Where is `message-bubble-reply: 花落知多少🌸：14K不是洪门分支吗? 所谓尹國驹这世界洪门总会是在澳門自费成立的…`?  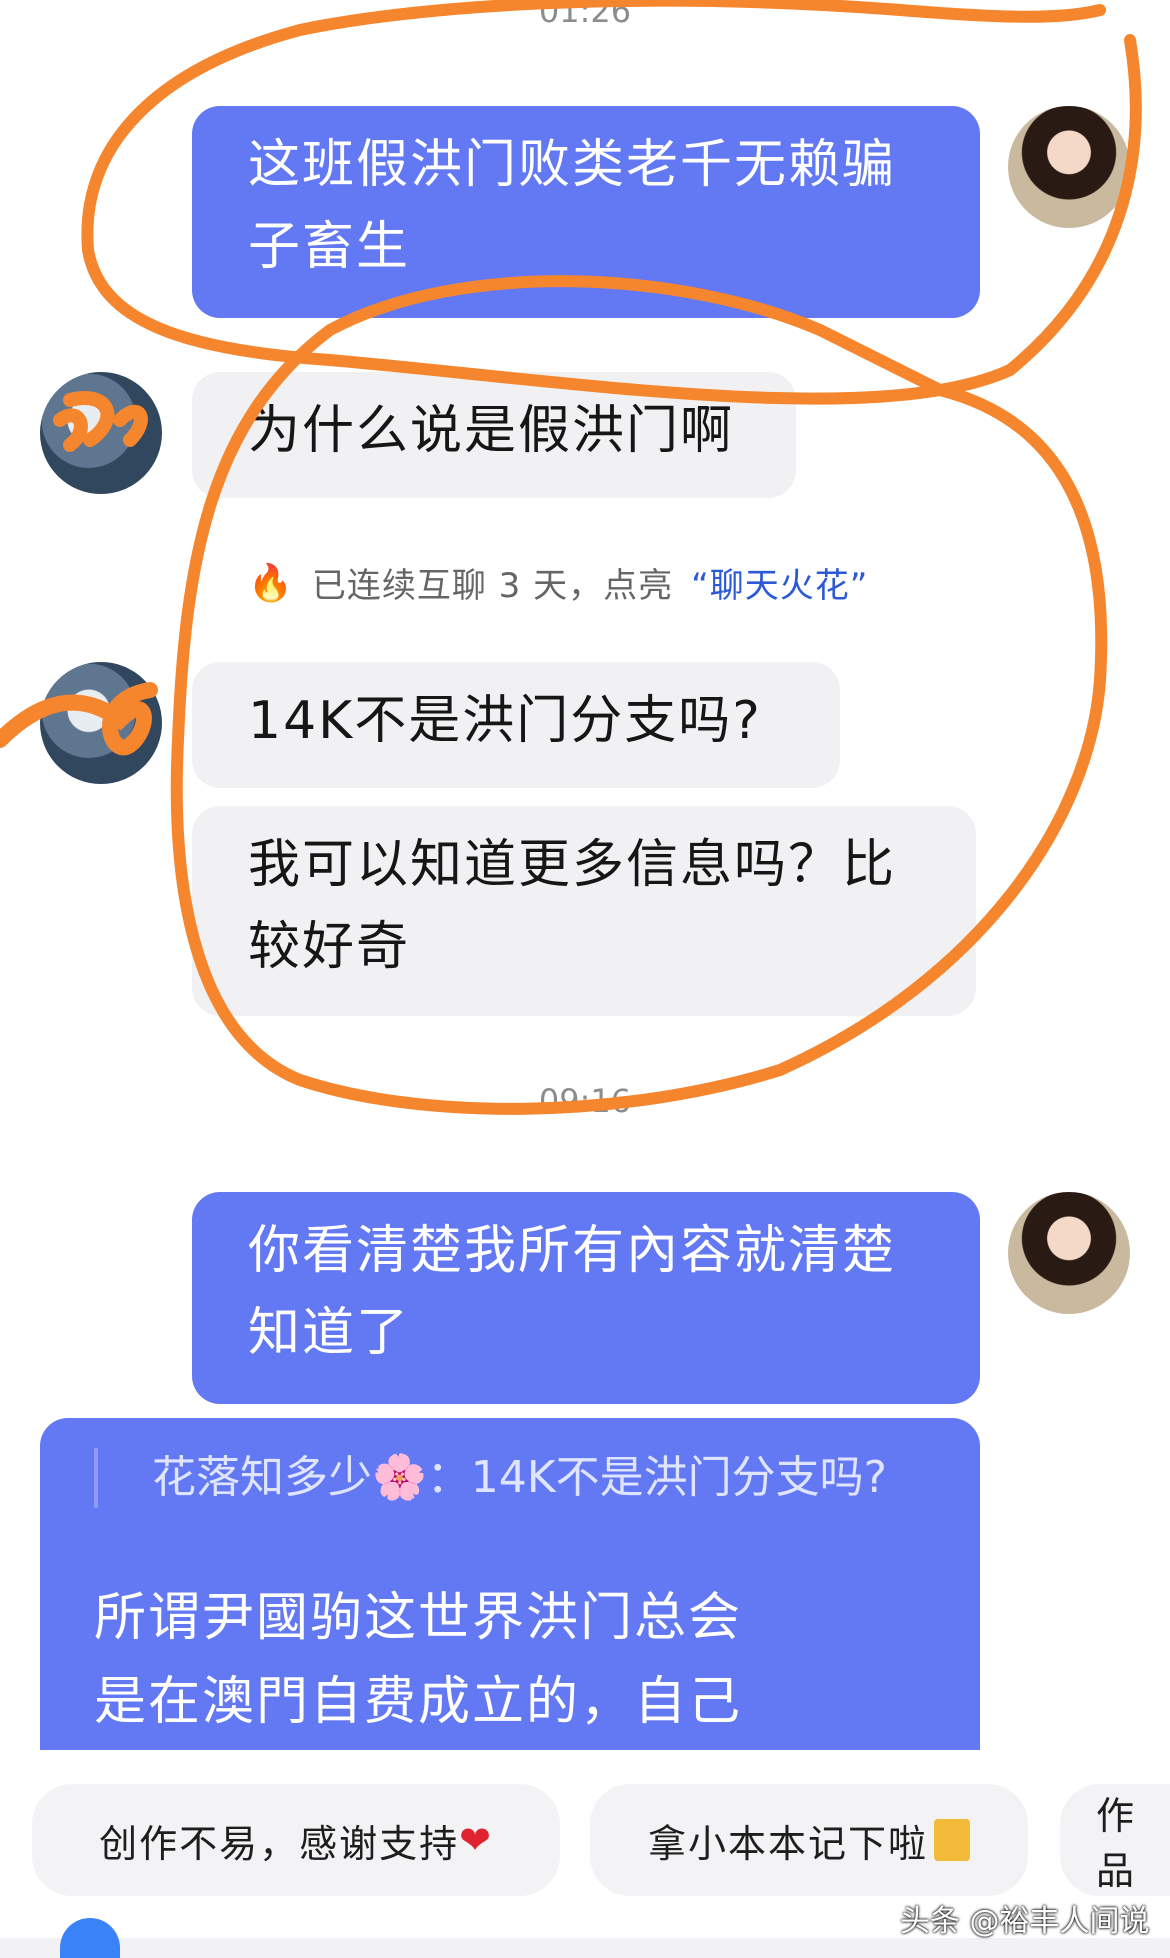 message-bubble-reply: 花落知多少🌸：14K不是洪门分支吗? 所谓尹國驹这世界洪门总会是在澳門自费成立的… is located at coordinates (510, 1584).